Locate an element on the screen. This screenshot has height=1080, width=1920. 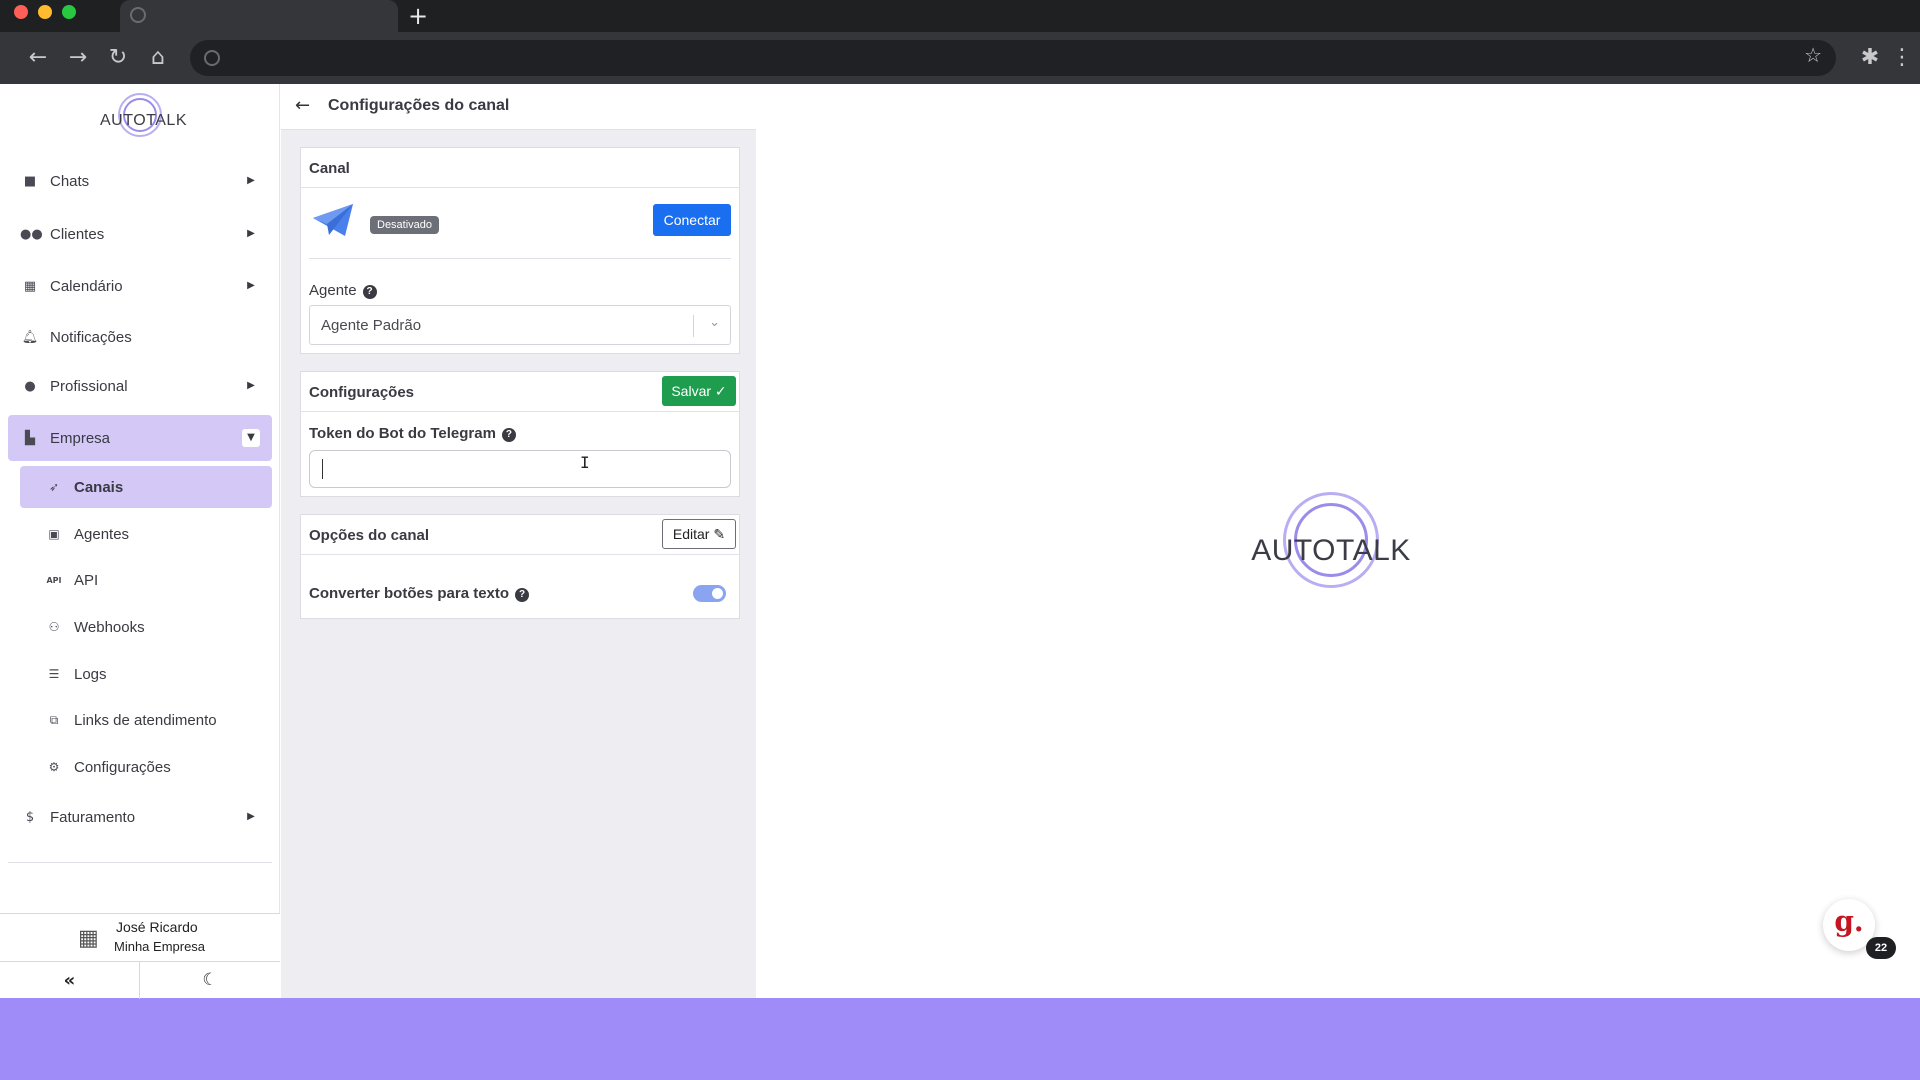
opcoes-card-title: Opções do canal is located at coordinates (369, 535).